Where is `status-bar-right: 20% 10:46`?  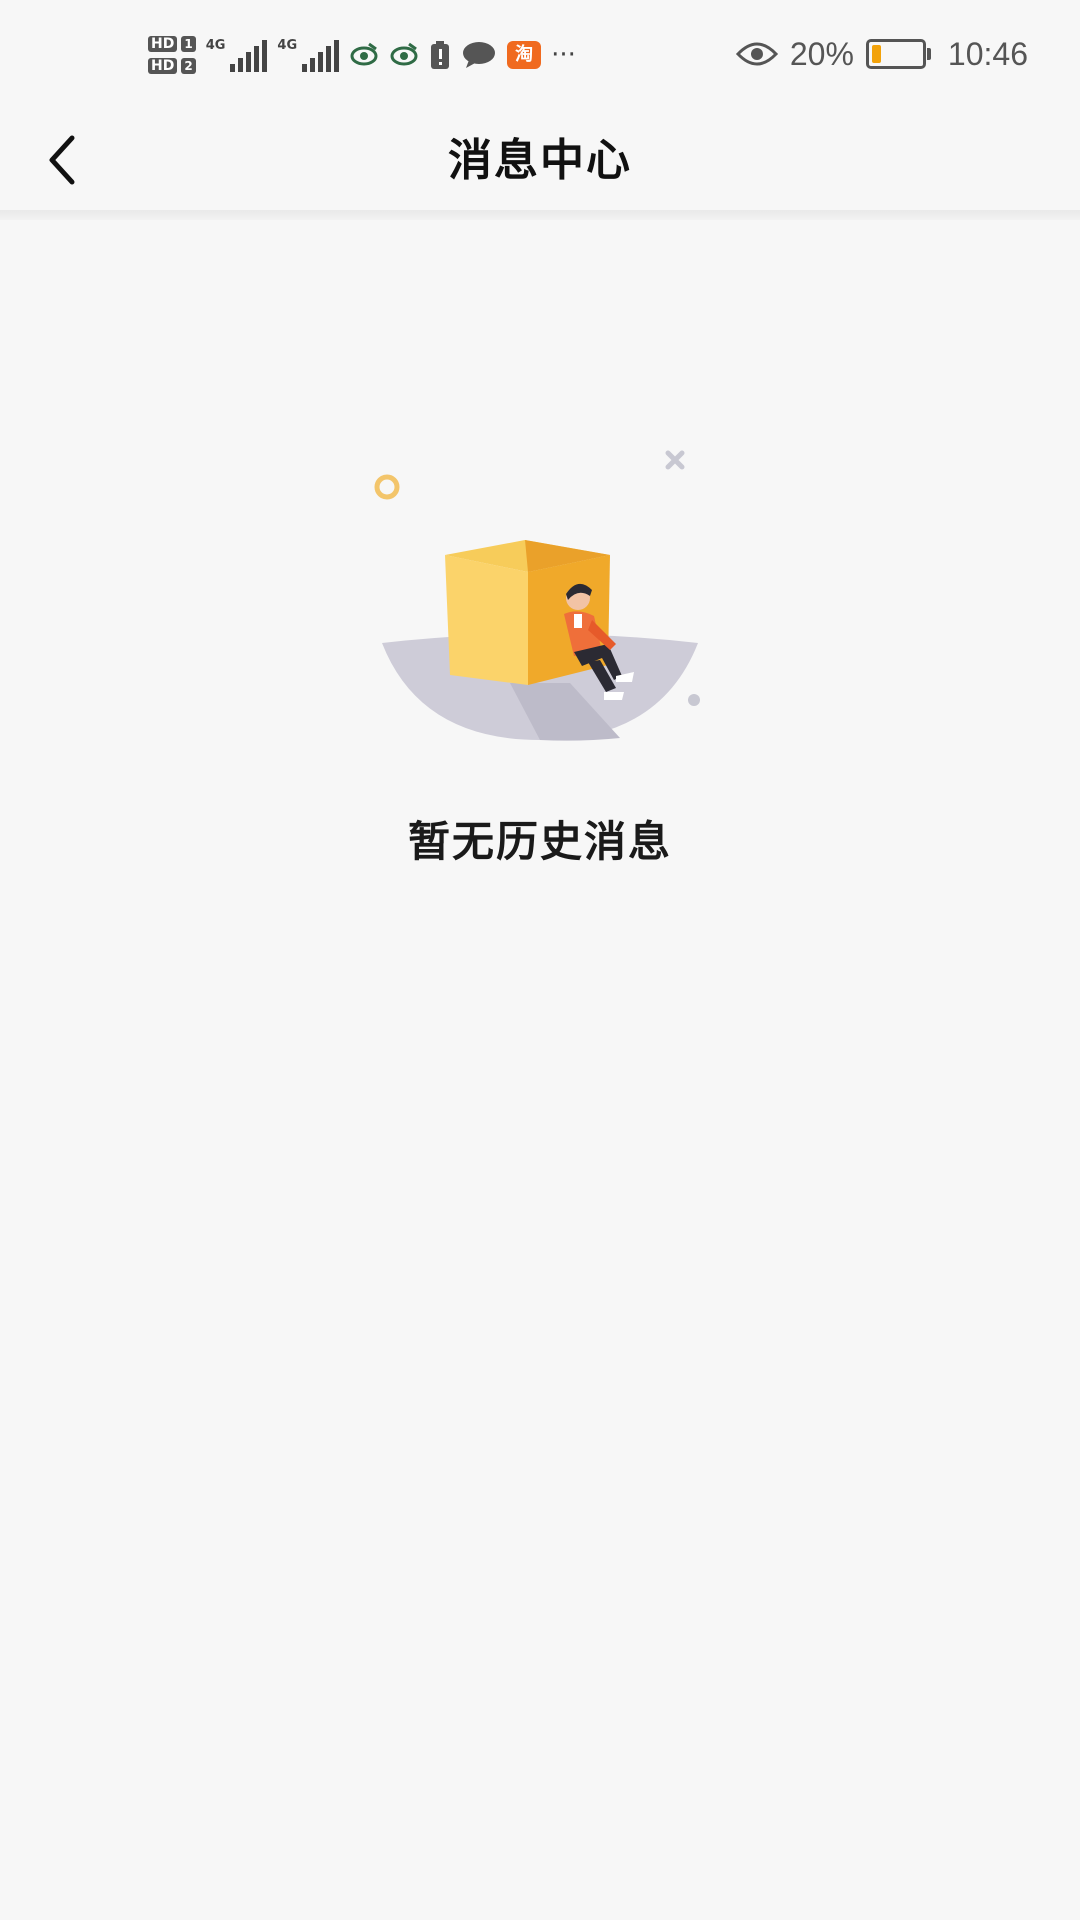 status-bar-right: 20% 10:46 is located at coordinates (881, 54).